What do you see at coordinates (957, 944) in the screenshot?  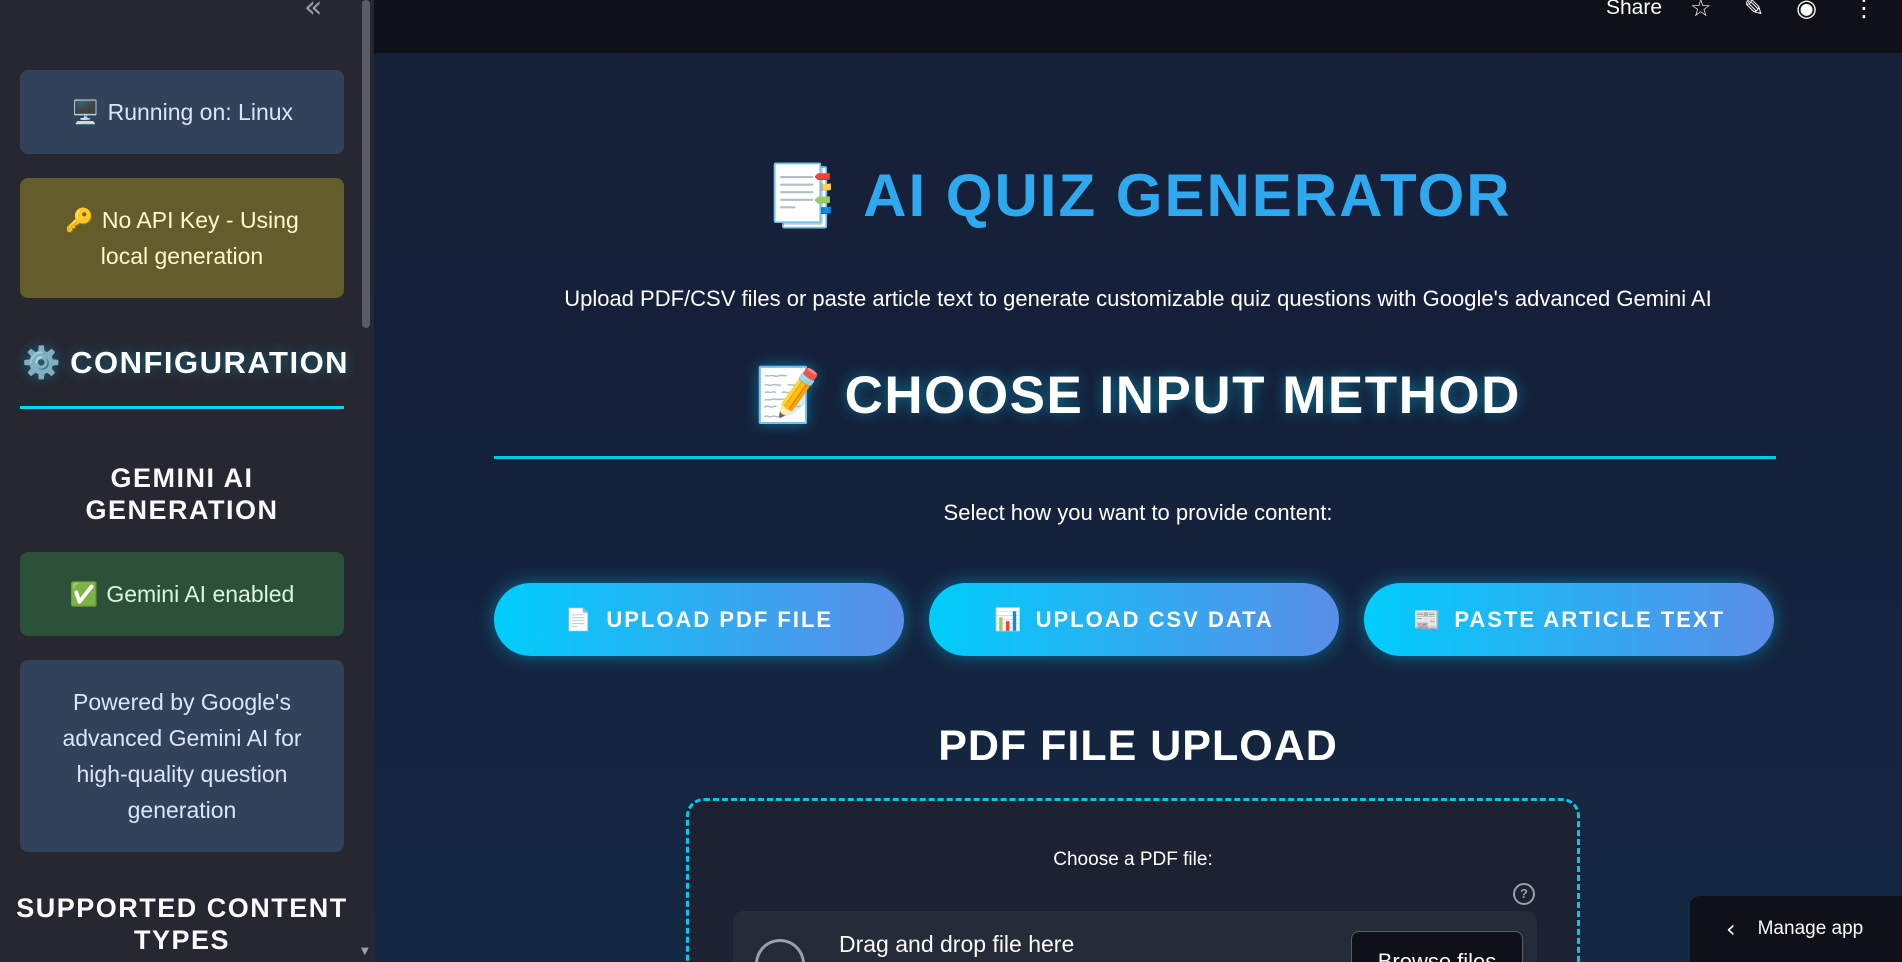 I see `drag-drop-text: Drag and drop file here` at bounding box center [957, 944].